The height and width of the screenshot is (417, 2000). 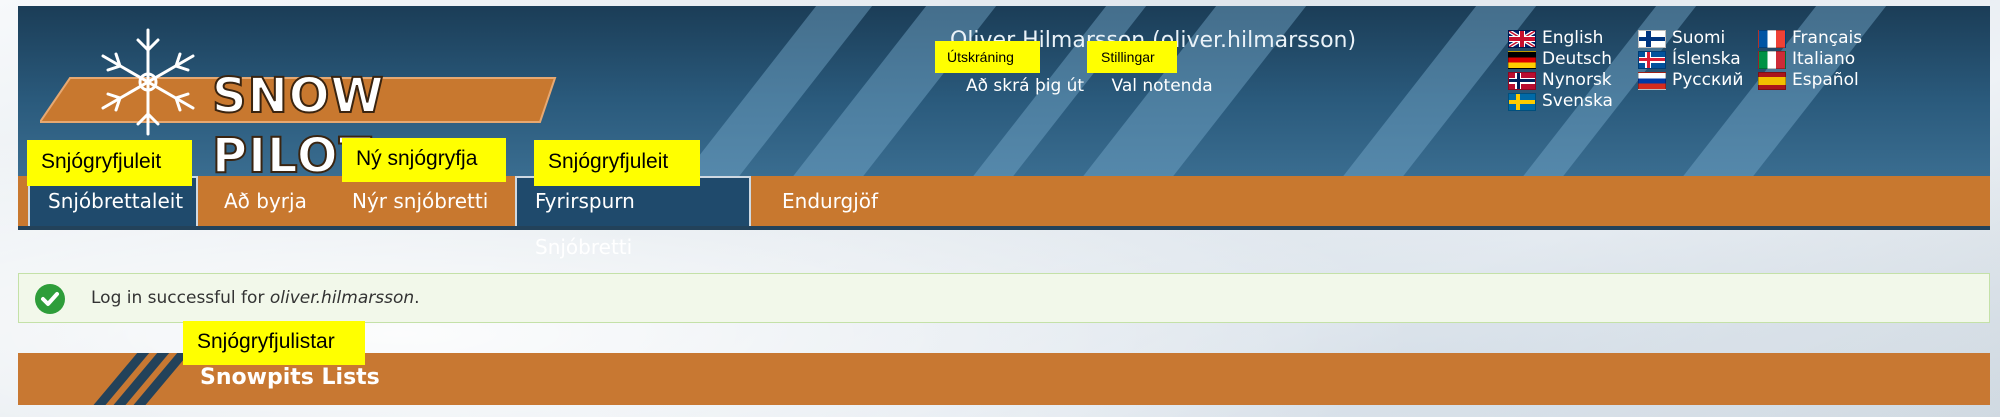 What do you see at coordinates (1825, 80) in the screenshot?
I see `language-label: Español` at bounding box center [1825, 80].